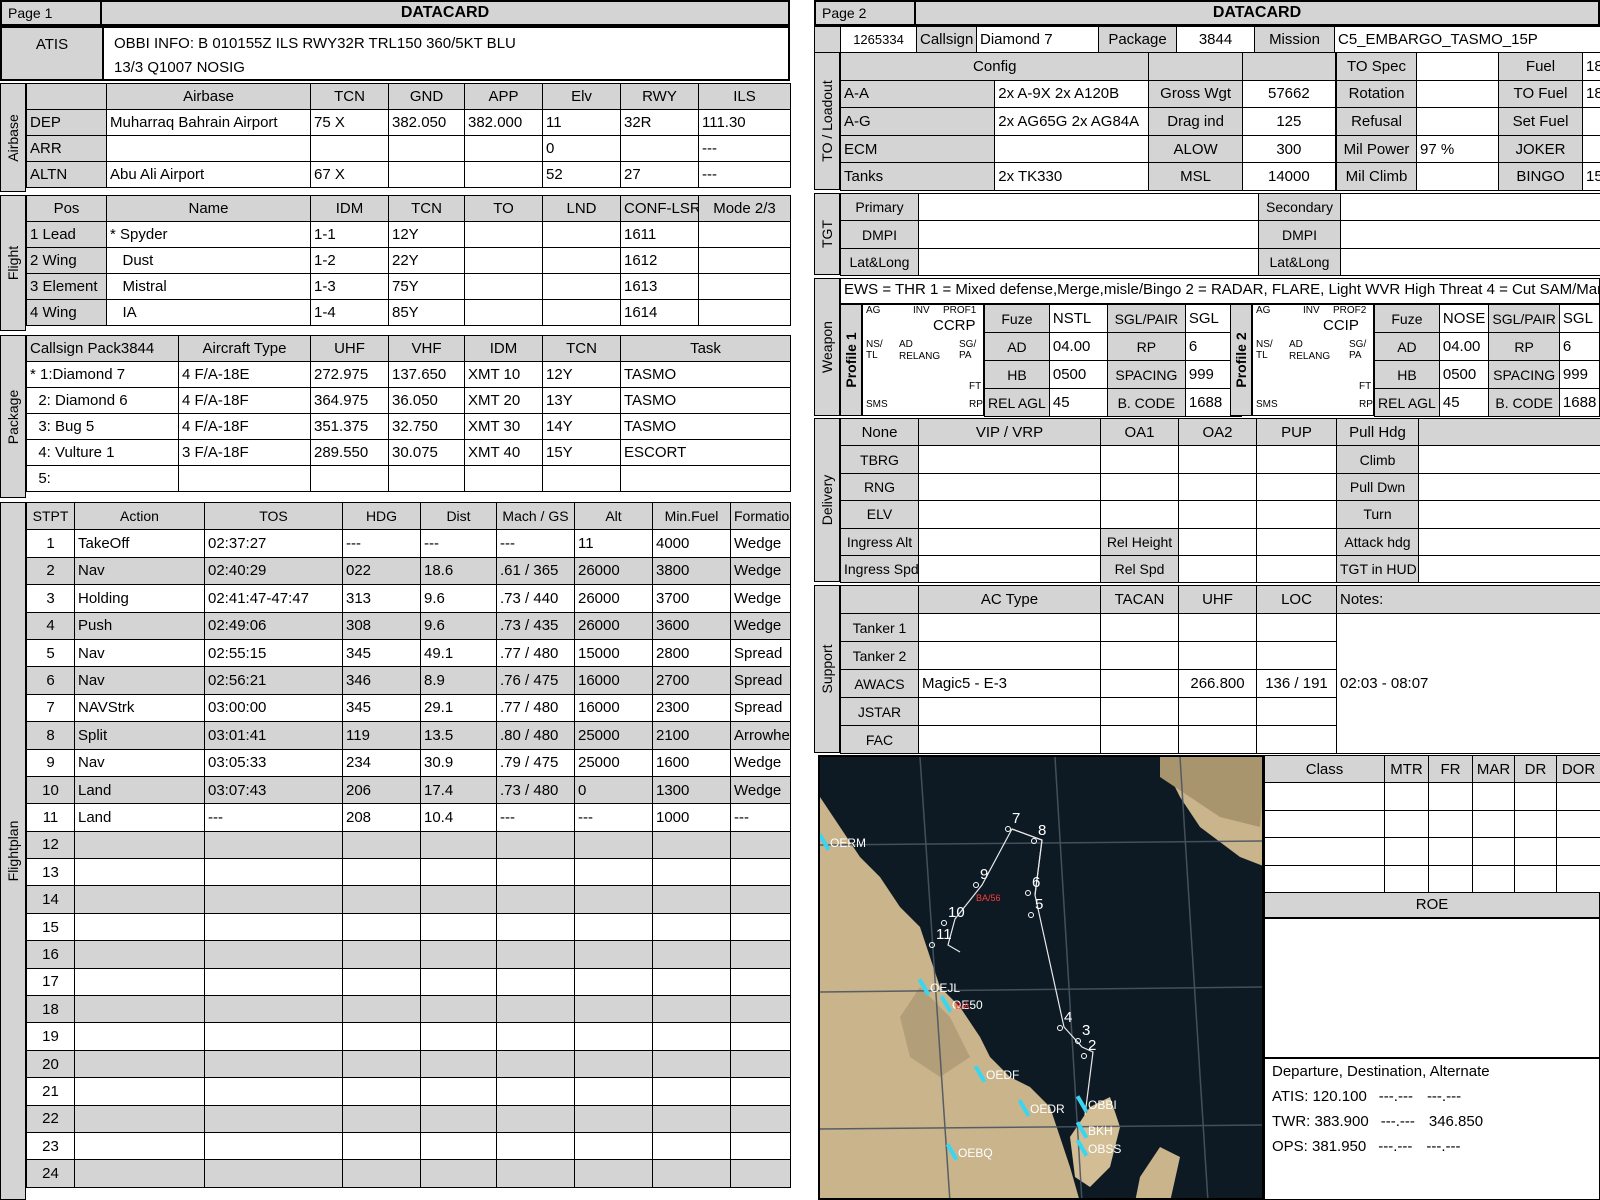 The width and height of the screenshot is (1600, 1200). What do you see at coordinates (426, 96) in the screenshot?
I see `column-header: GND` at bounding box center [426, 96].